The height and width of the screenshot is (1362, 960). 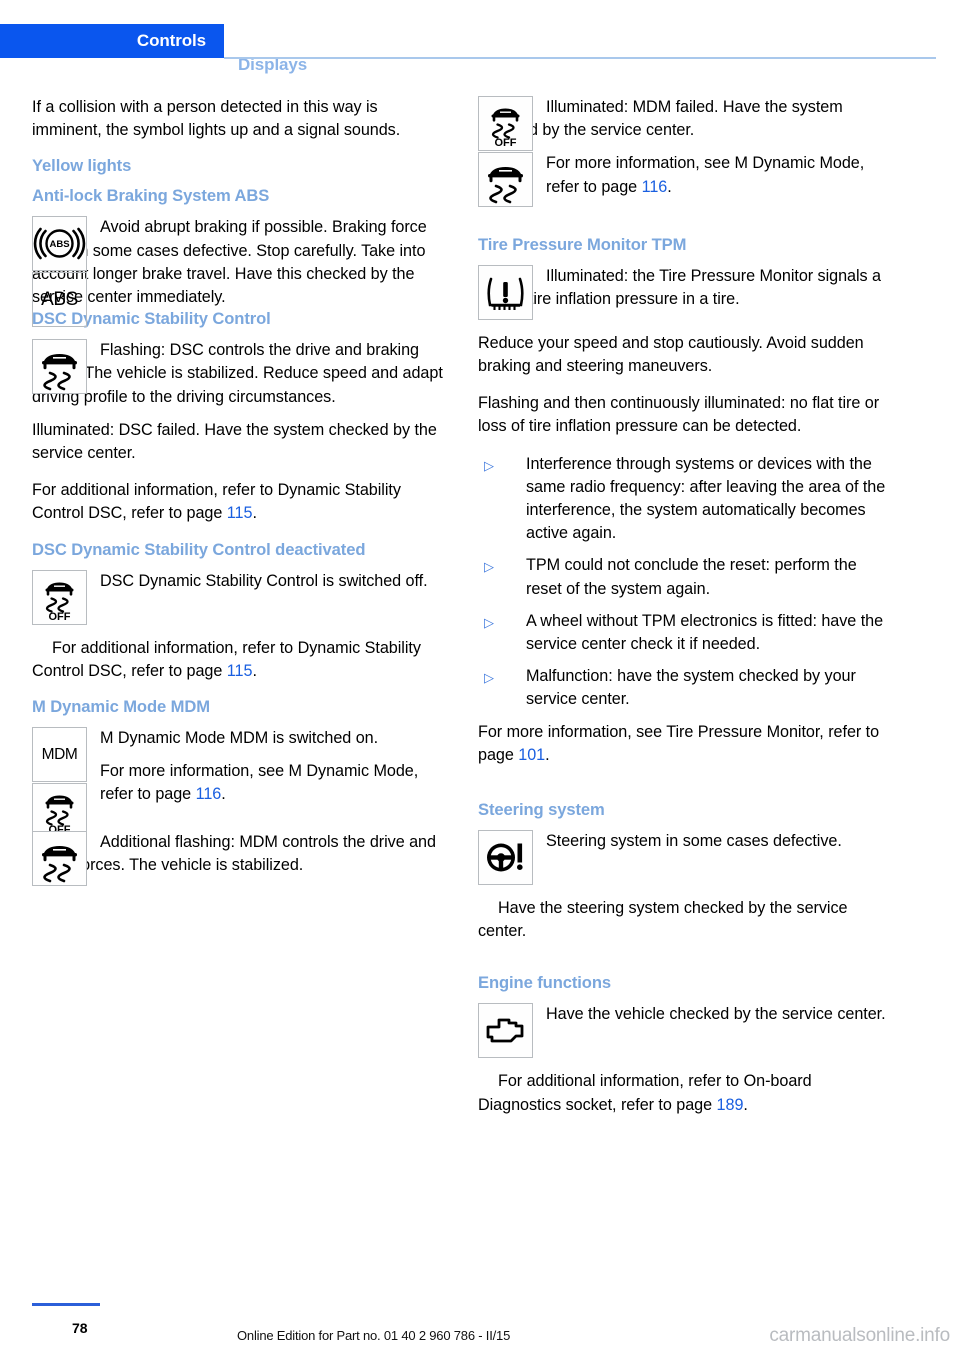 What do you see at coordinates (59, 755) in the screenshot?
I see `mdm-text-icon: MDM` at bounding box center [59, 755].